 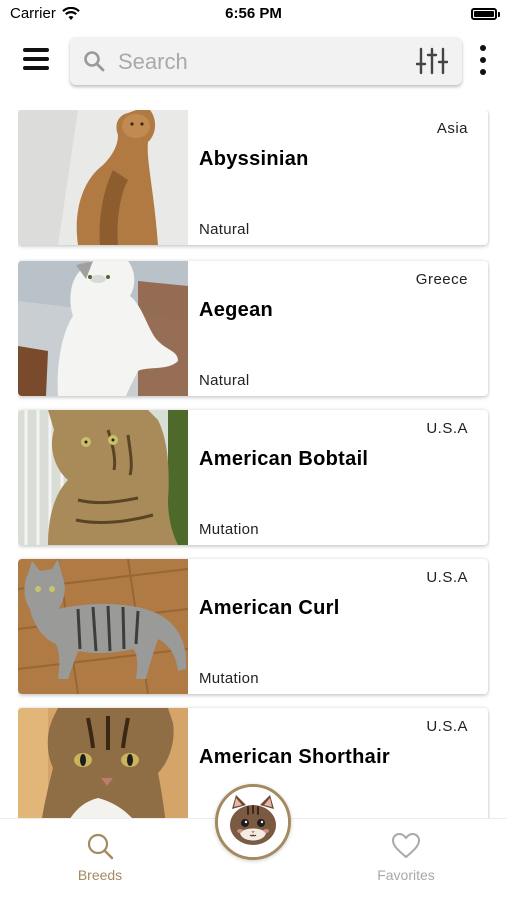 I want to click on breed-name: Aegean, so click(x=236, y=310).